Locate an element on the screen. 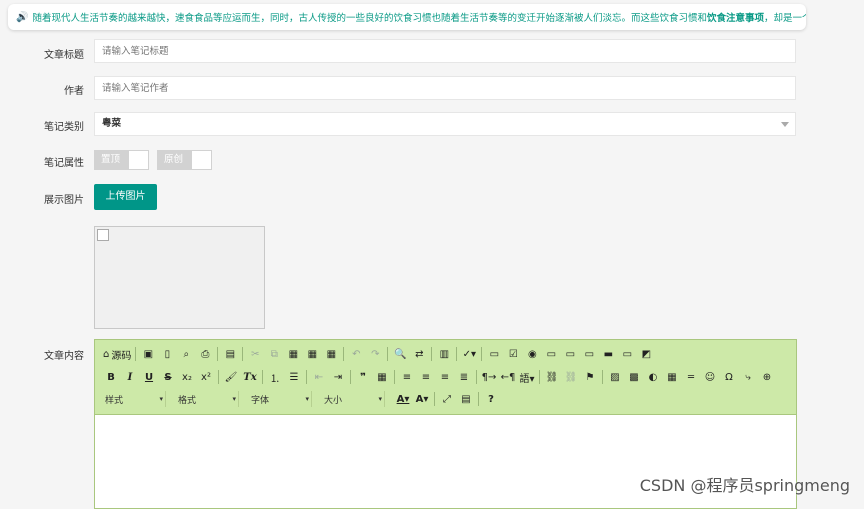 The width and height of the screenshot is (864, 509). horizontal-rule-glyph: ═ is located at coordinates (691, 377).